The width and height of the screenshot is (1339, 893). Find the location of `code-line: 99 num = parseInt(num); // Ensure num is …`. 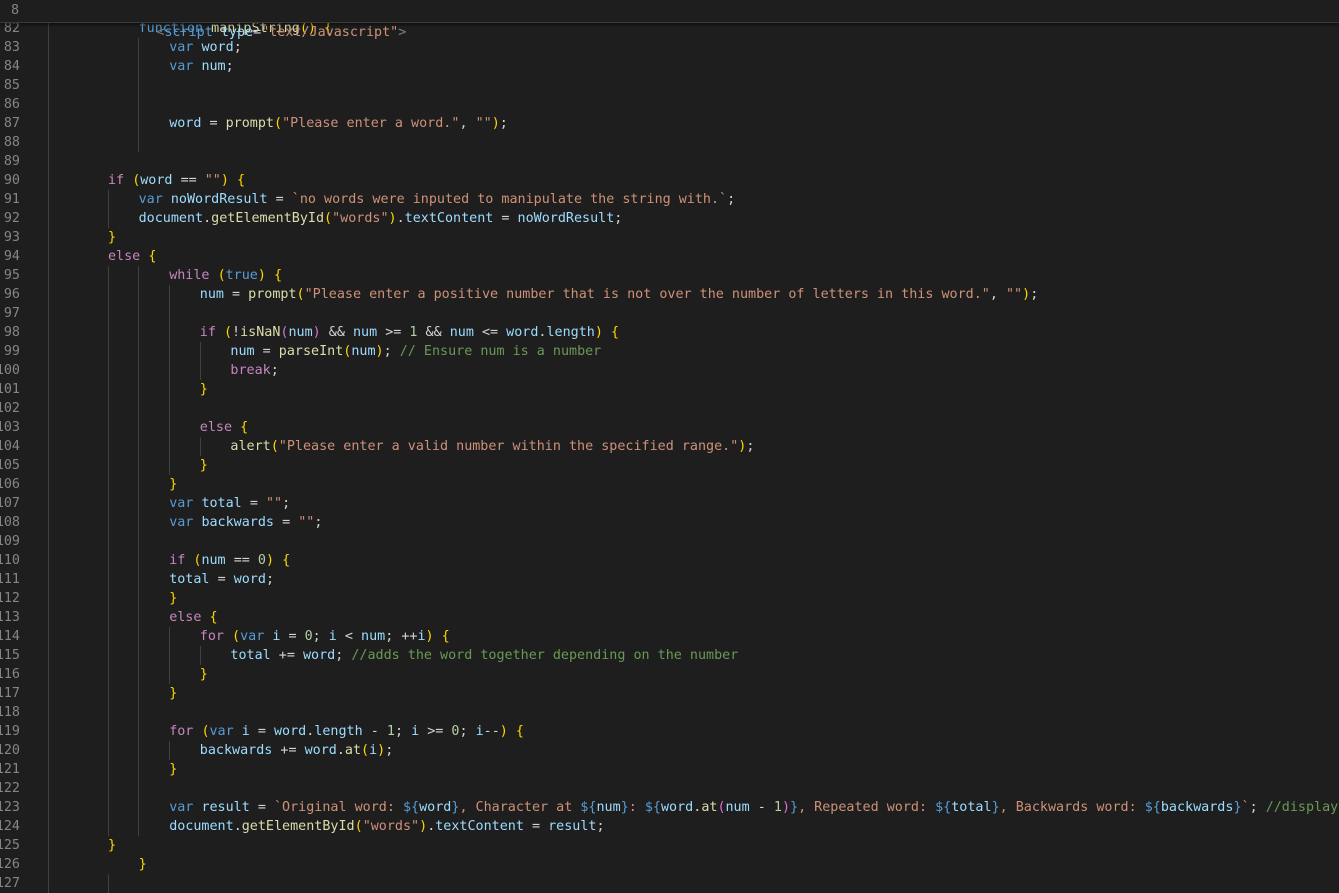

code-line: 99 num = parseInt(num); // Ensure num is … is located at coordinates (669, 351).